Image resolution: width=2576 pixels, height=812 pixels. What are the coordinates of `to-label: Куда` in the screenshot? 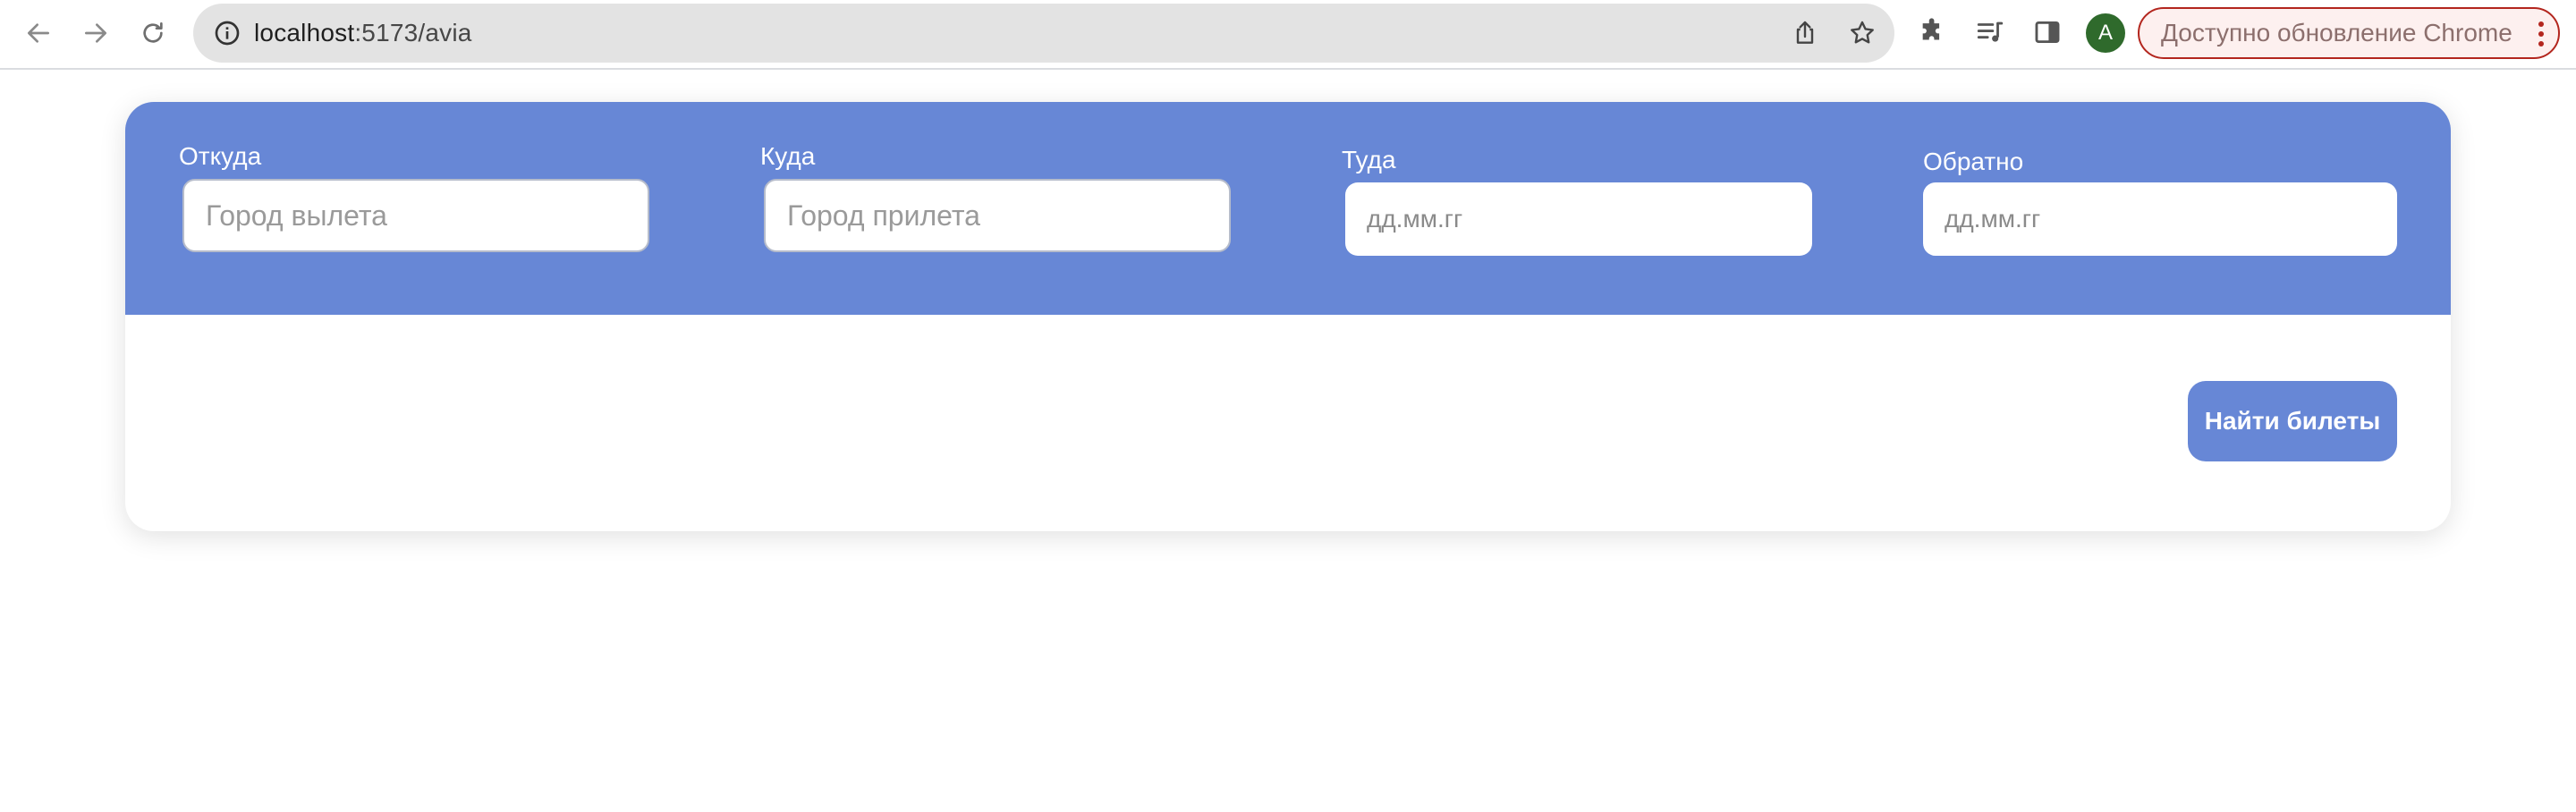 It's located at (788, 156).